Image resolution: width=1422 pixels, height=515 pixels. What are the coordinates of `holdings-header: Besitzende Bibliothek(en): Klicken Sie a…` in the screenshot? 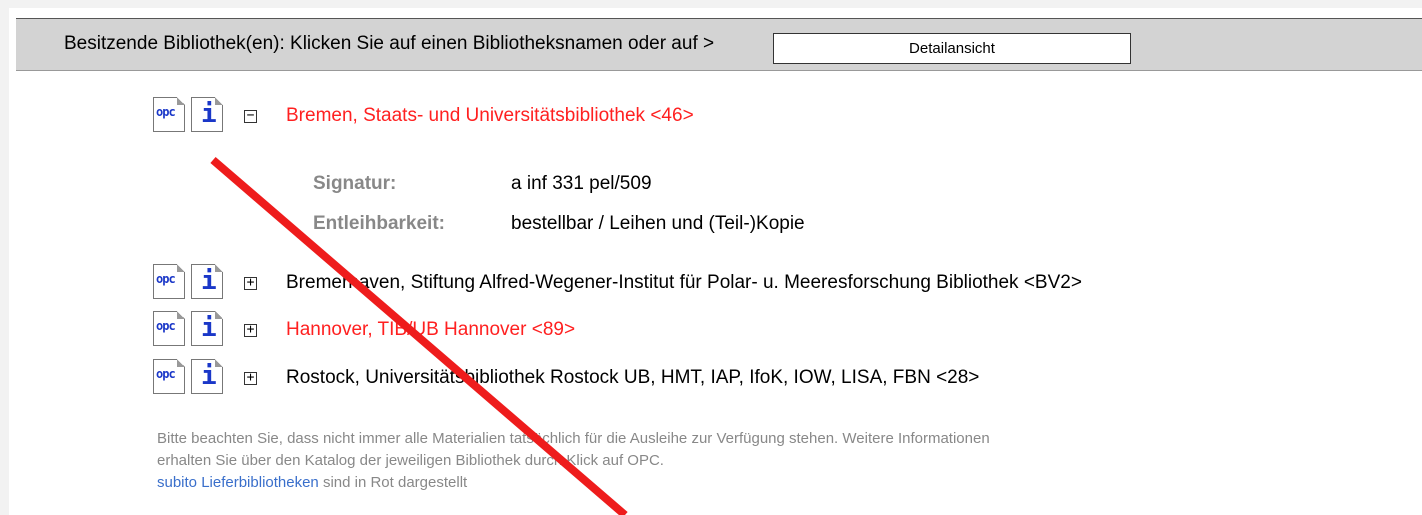 It's located at (719, 44).